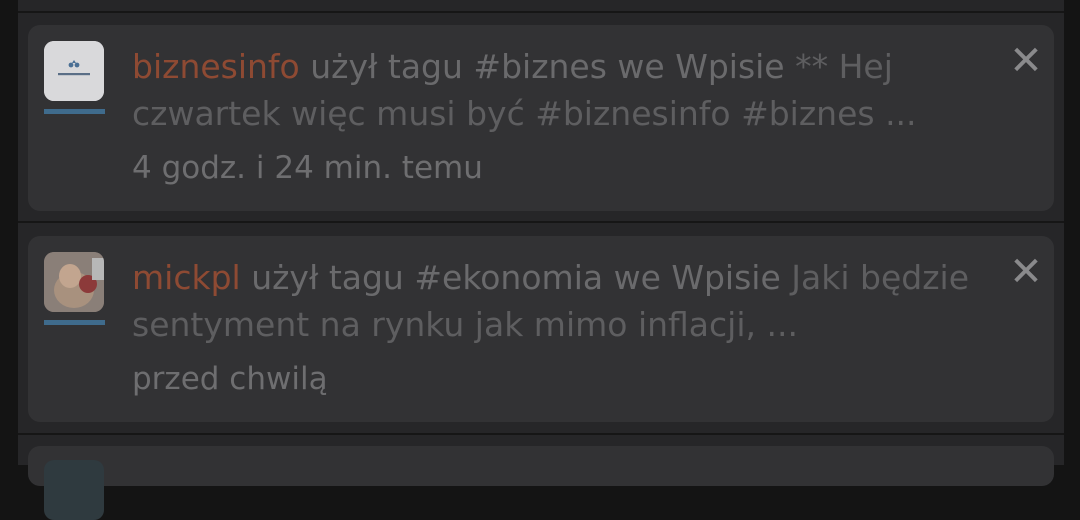 The width and height of the screenshot is (1080, 520). Describe the element at coordinates (541, 483) in the screenshot. I see `notification-card` at that location.